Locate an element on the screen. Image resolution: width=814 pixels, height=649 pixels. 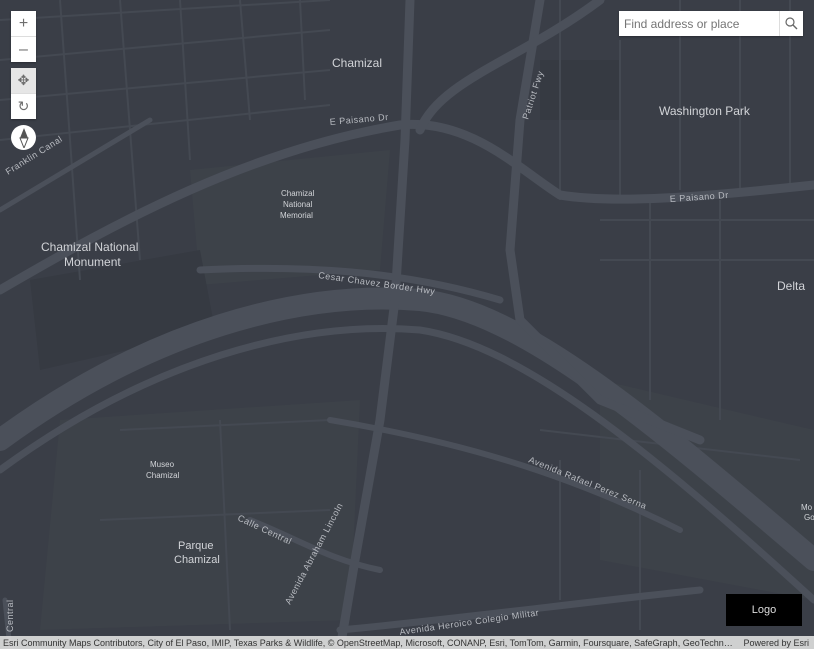
plus-icon: + is located at coordinates (23, 23).